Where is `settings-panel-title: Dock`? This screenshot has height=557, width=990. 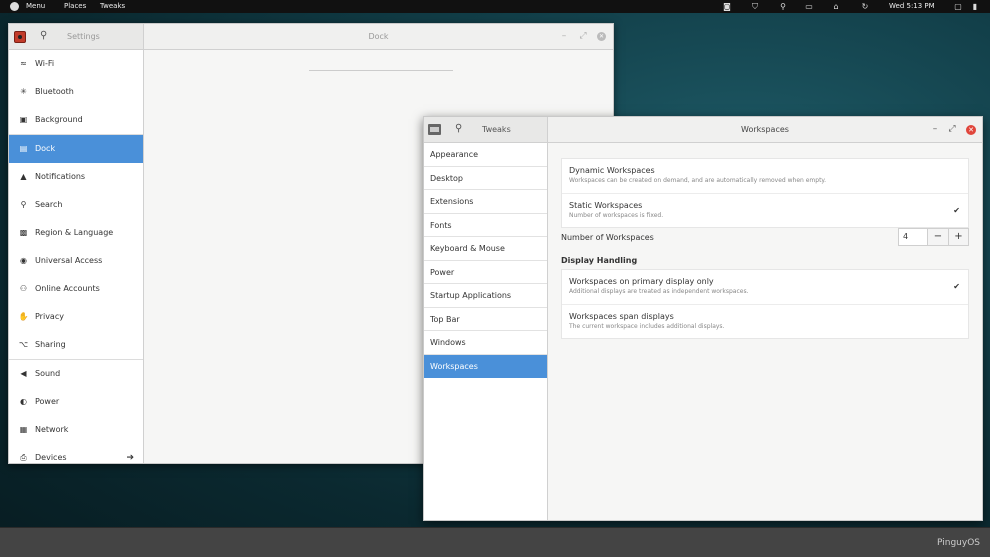 settings-panel-title: Dock is located at coordinates (378, 36).